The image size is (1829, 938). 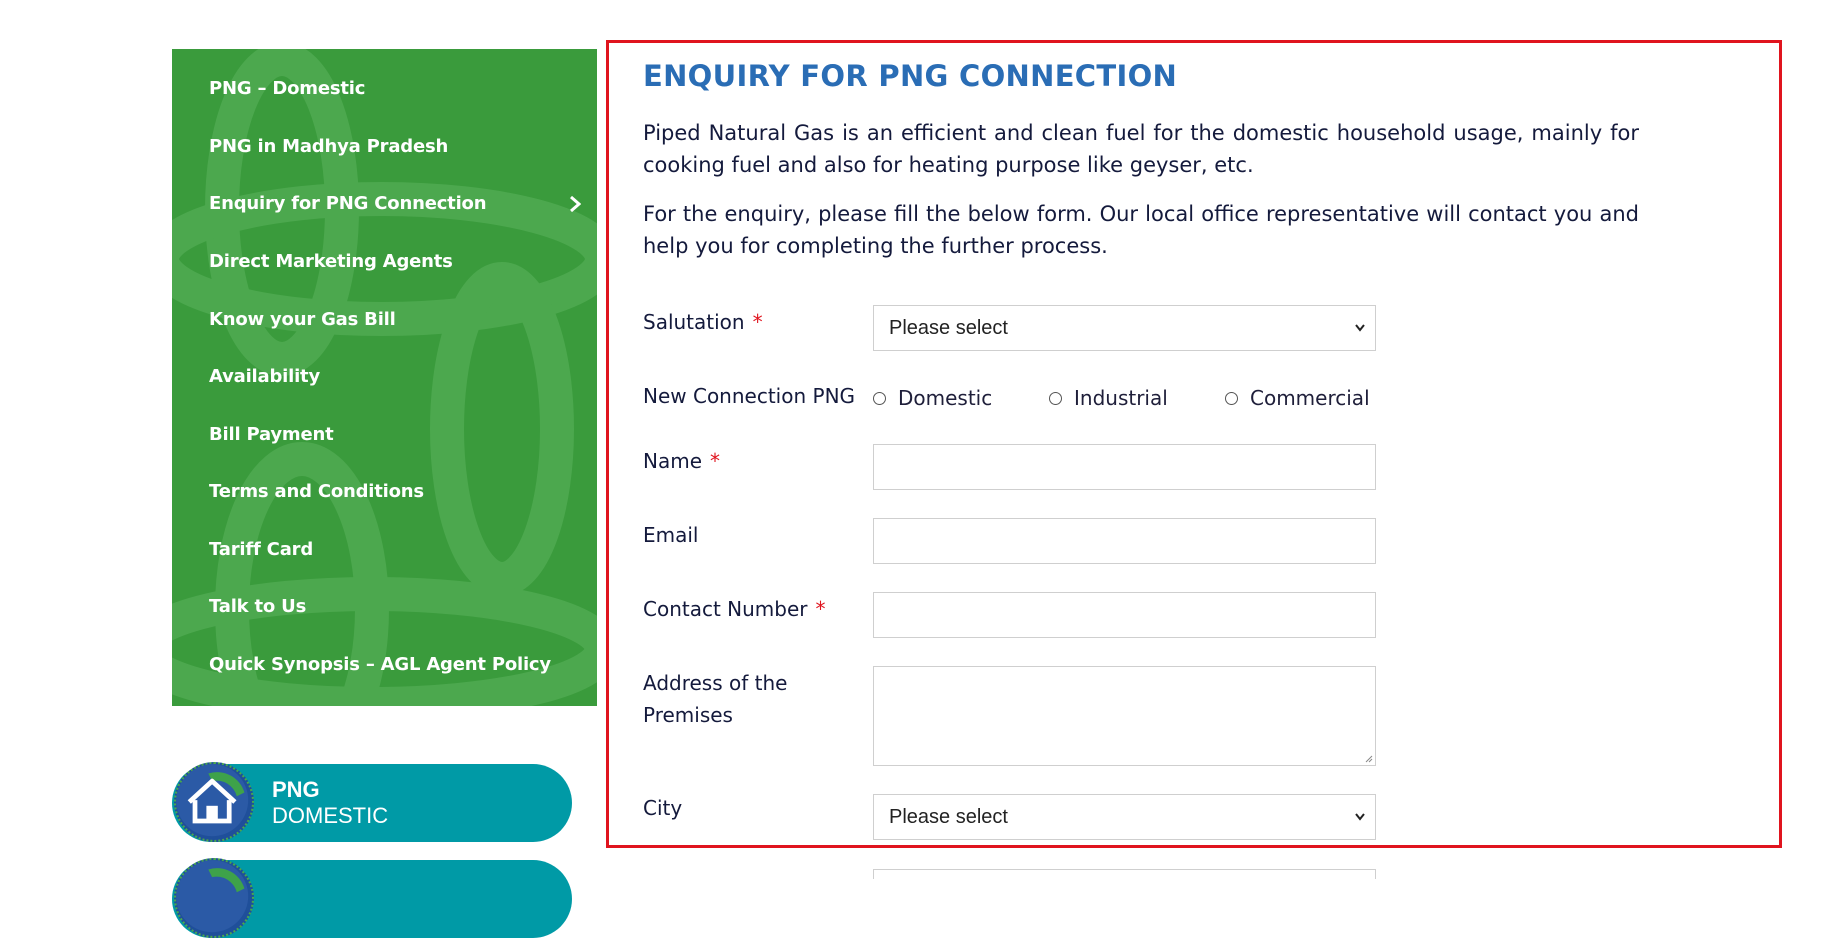 What do you see at coordinates (331, 261) in the screenshot?
I see `sidebar-item-label: Direct Marketing Agents` at bounding box center [331, 261].